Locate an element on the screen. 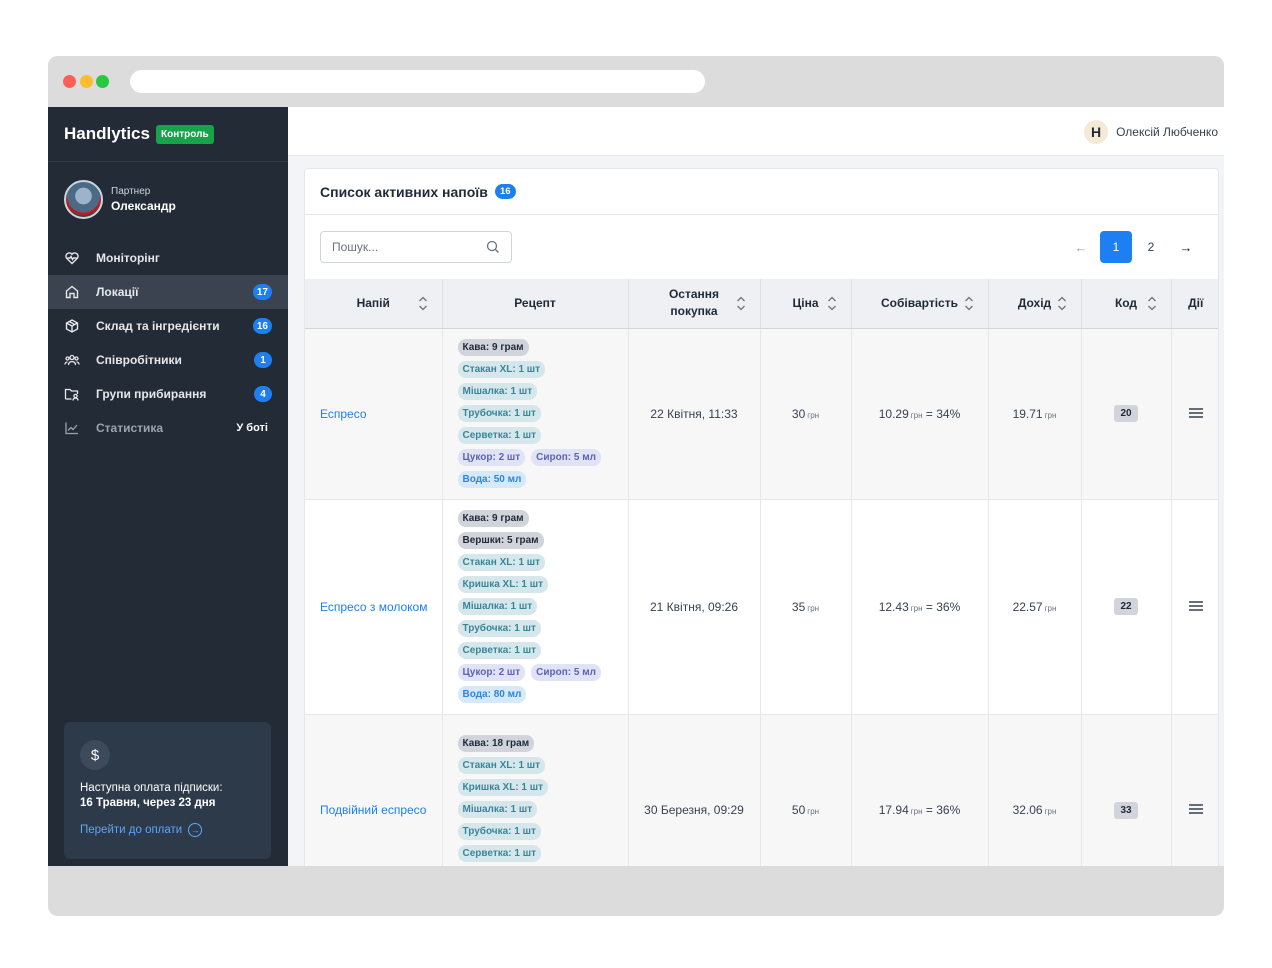  column-header-income: Дохід is located at coordinates (1035, 304).